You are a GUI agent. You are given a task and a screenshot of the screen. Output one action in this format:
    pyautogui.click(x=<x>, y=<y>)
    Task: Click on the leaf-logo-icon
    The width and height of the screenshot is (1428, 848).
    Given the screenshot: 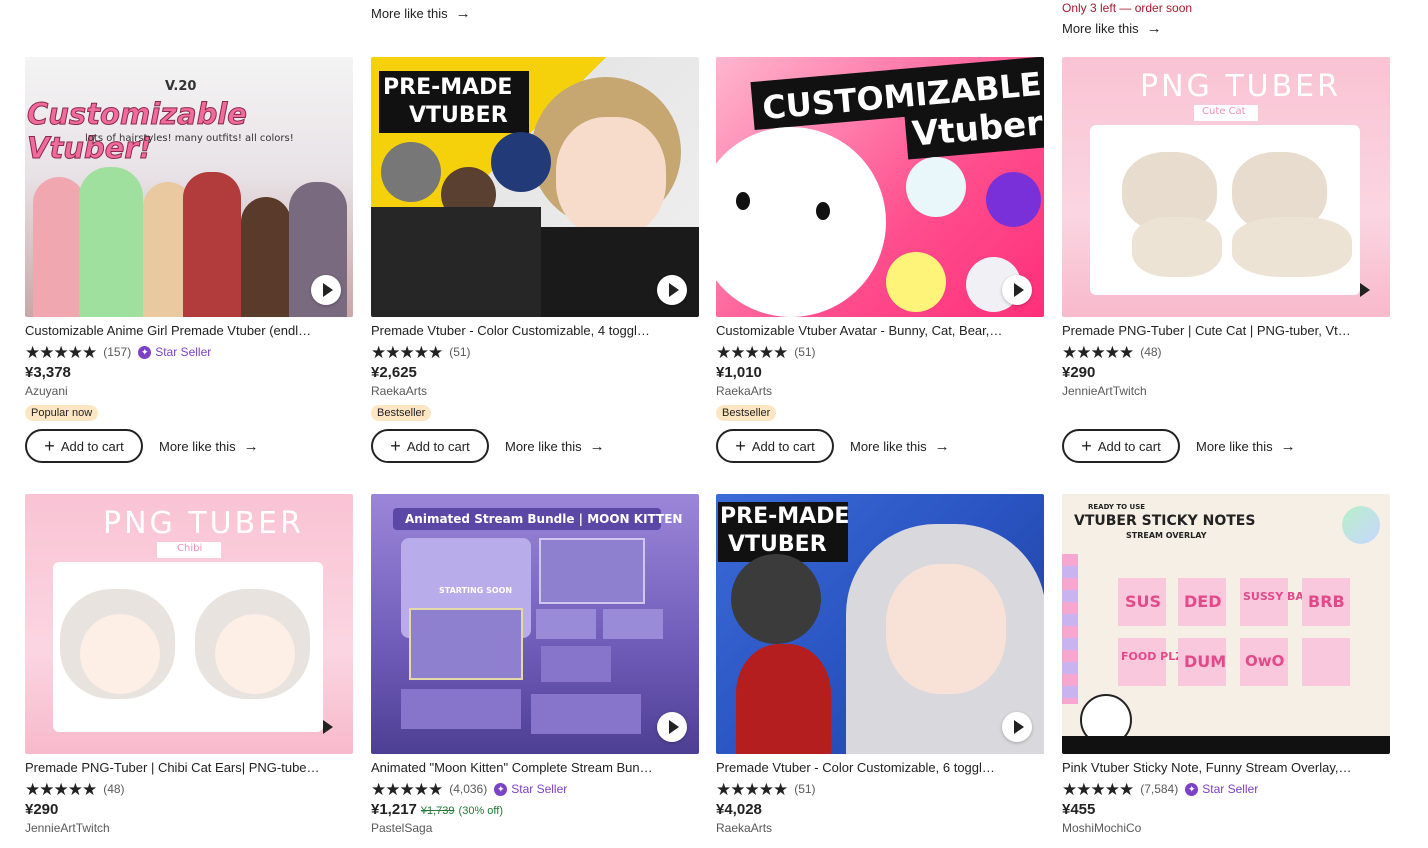 What is the action you would take?
    pyautogui.click(x=1361, y=525)
    